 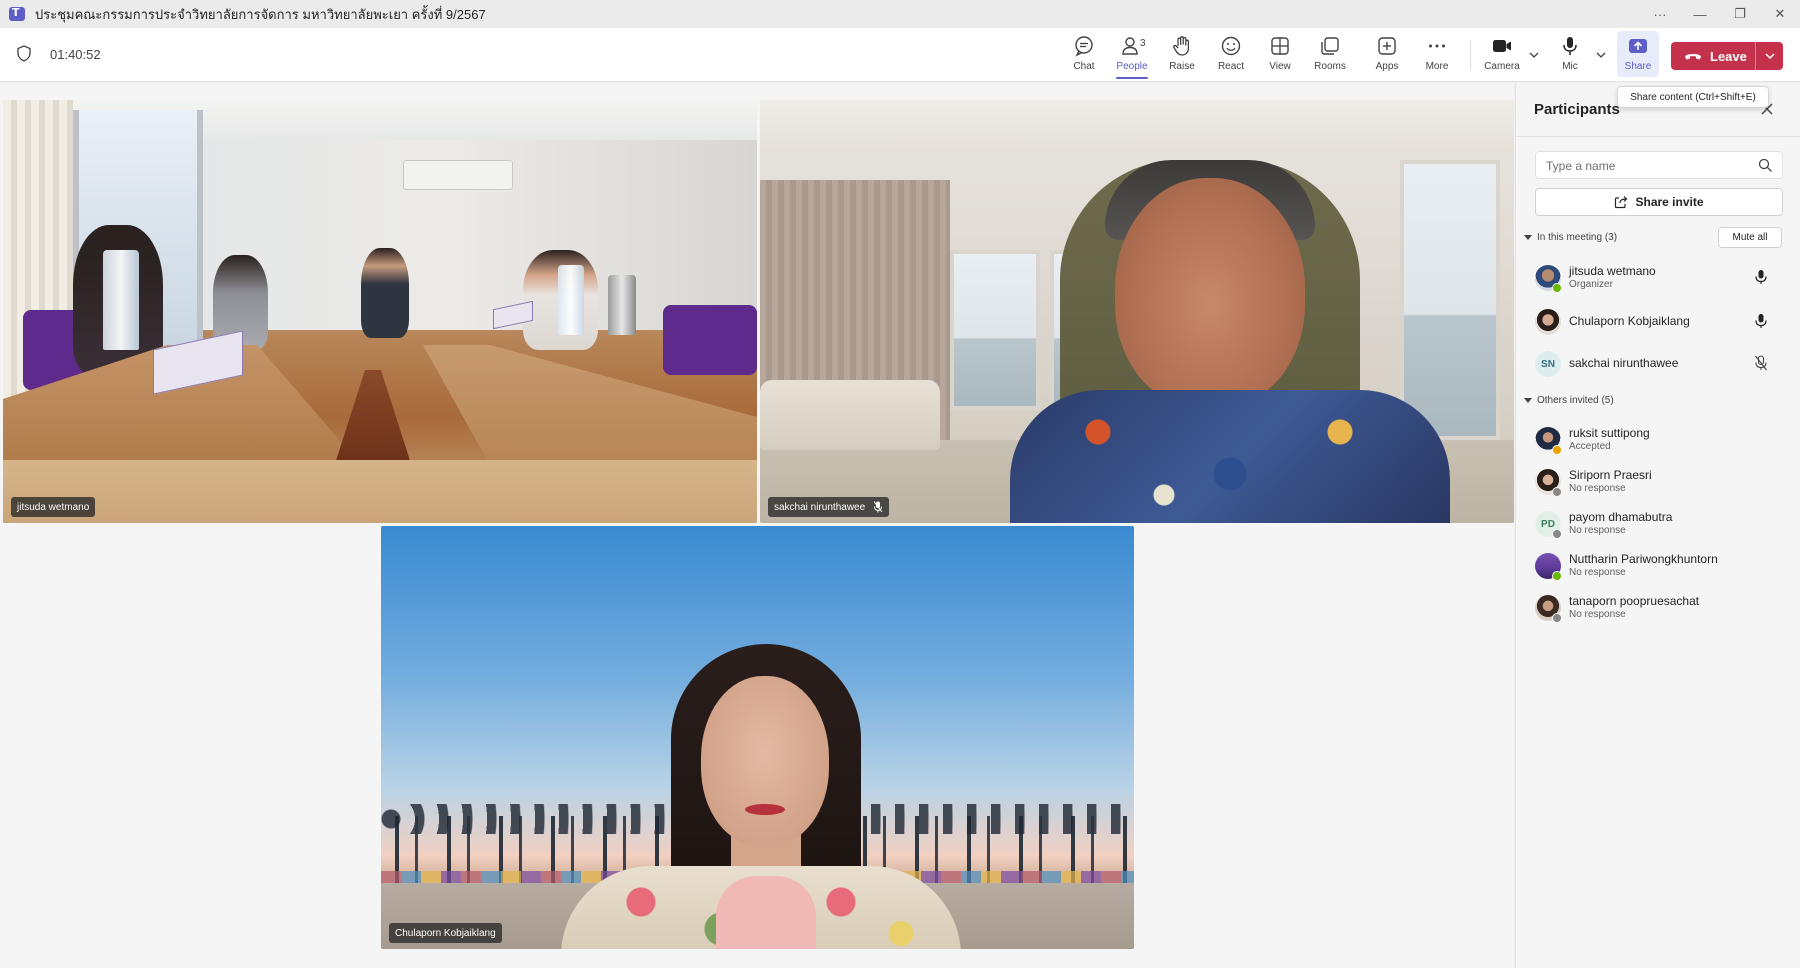 What do you see at coordinates (1437, 66) in the screenshot?
I see `more-label: More` at bounding box center [1437, 66].